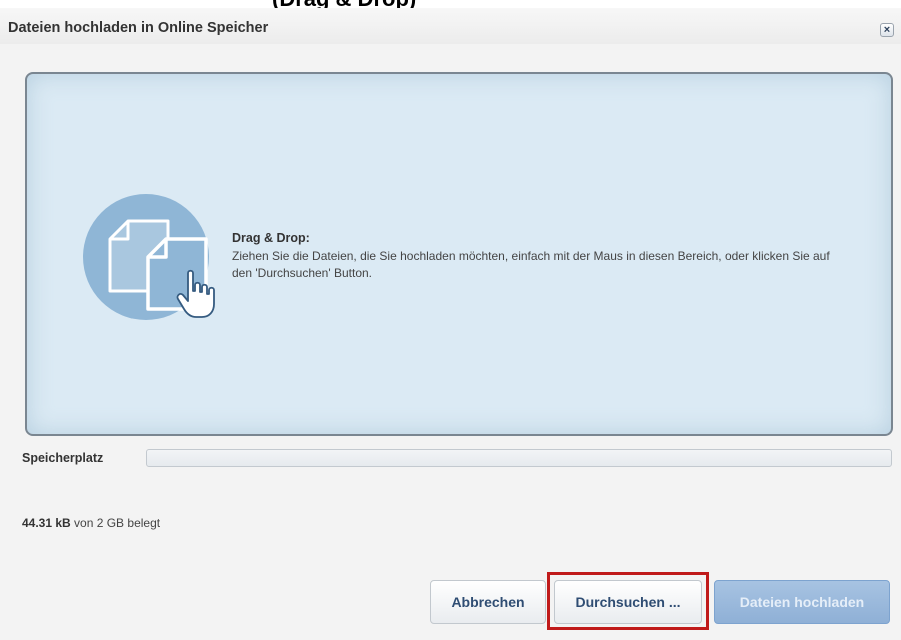 The image size is (901, 640). I want to click on drop-zone-title: Drag & Drop:, so click(271, 238).